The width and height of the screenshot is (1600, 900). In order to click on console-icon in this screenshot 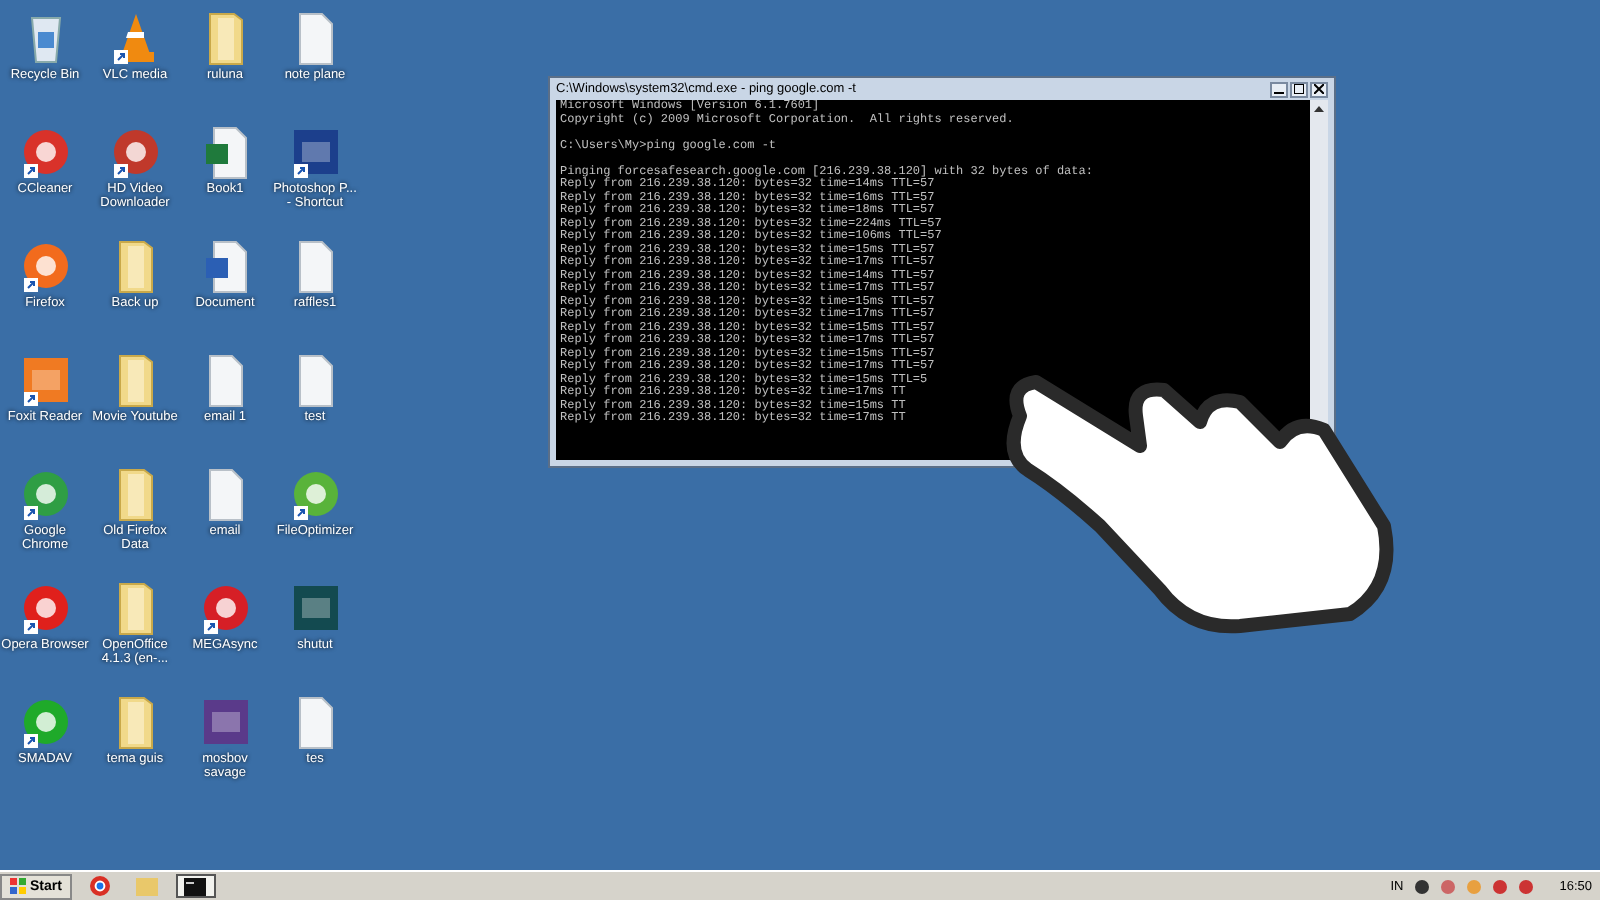, I will do `click(195, 886)`.